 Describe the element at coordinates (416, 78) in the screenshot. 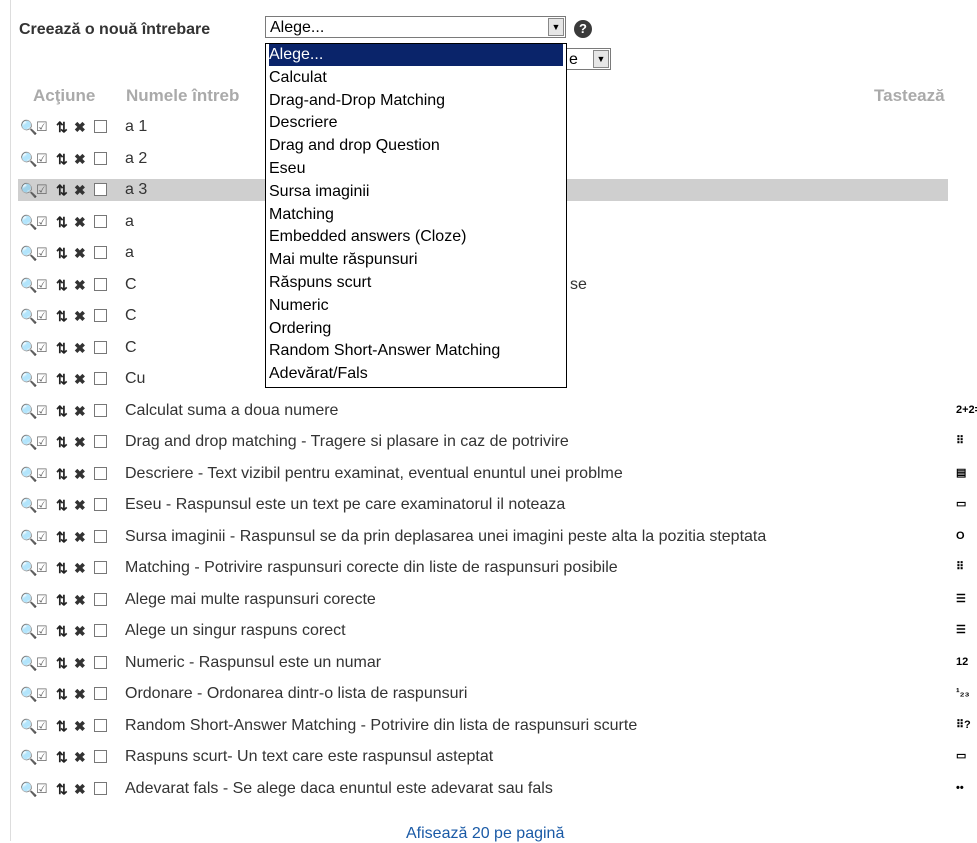

I see `dropdown-option: Calculat` at that location.